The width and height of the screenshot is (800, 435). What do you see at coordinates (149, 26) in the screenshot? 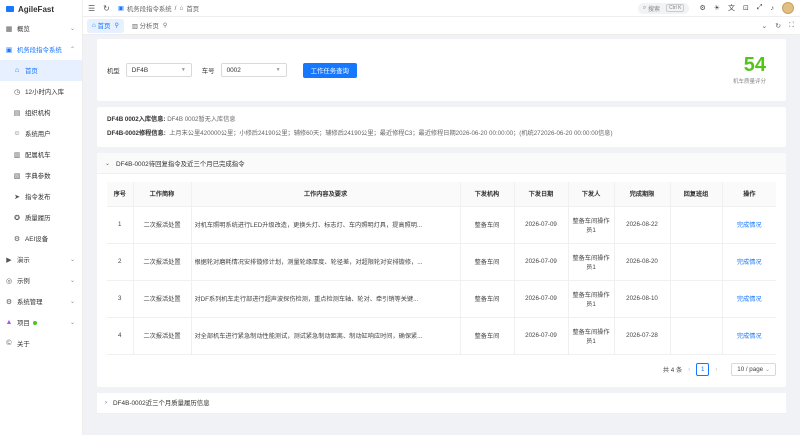
I see `tab-analysis: ▥ 分析页 ⚲` at bounding box center [149, 26].